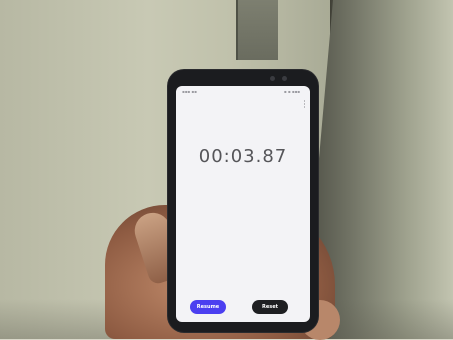  What do you see at coordinates (208, 307) in the screenshot?
I see `resume-button: Resume` at bounding box center [208, 307].